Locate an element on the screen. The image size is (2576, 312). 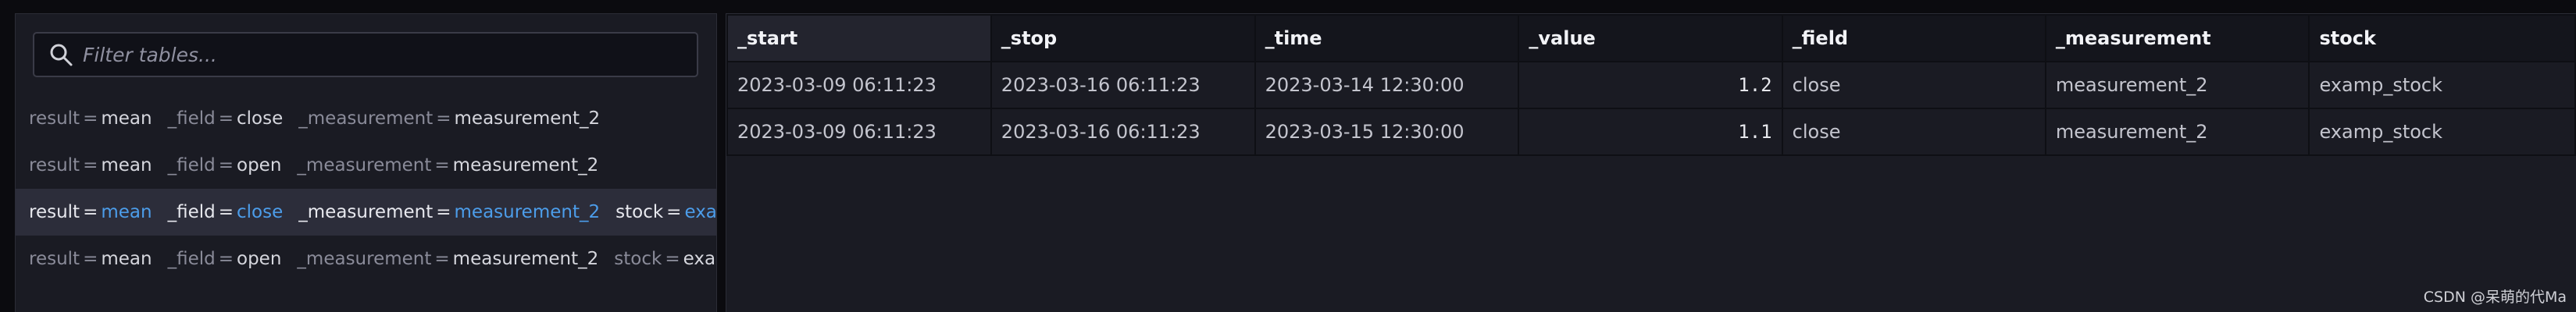
table-cell: 2023-03-14 12:30:00 is located at coordinates (1387, 85).